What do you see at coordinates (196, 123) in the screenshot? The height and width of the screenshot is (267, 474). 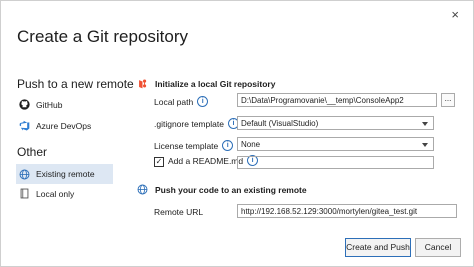 I see `gitignore-label: .gitignore template i` at bounding box center [196, 123].